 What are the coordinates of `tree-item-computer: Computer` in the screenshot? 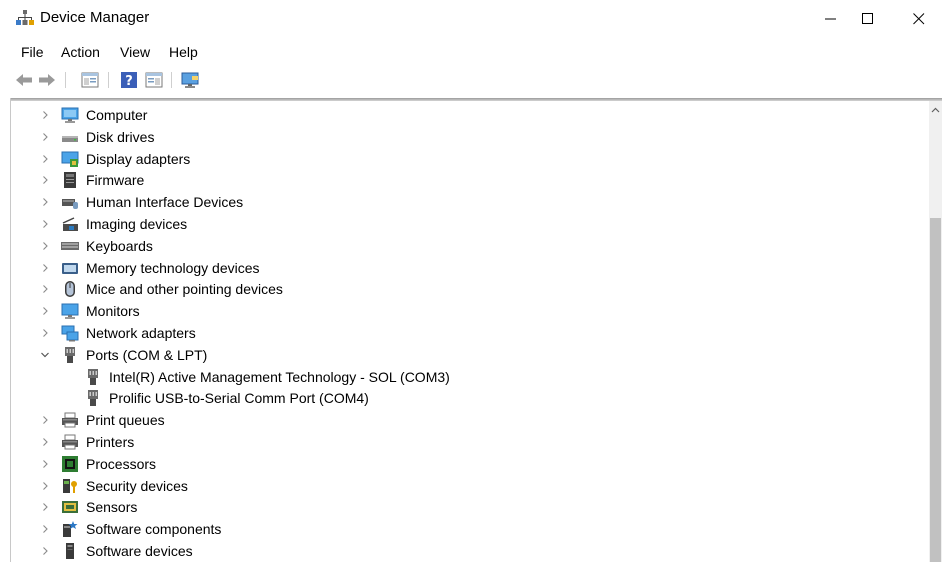 It's located at (470, 115).